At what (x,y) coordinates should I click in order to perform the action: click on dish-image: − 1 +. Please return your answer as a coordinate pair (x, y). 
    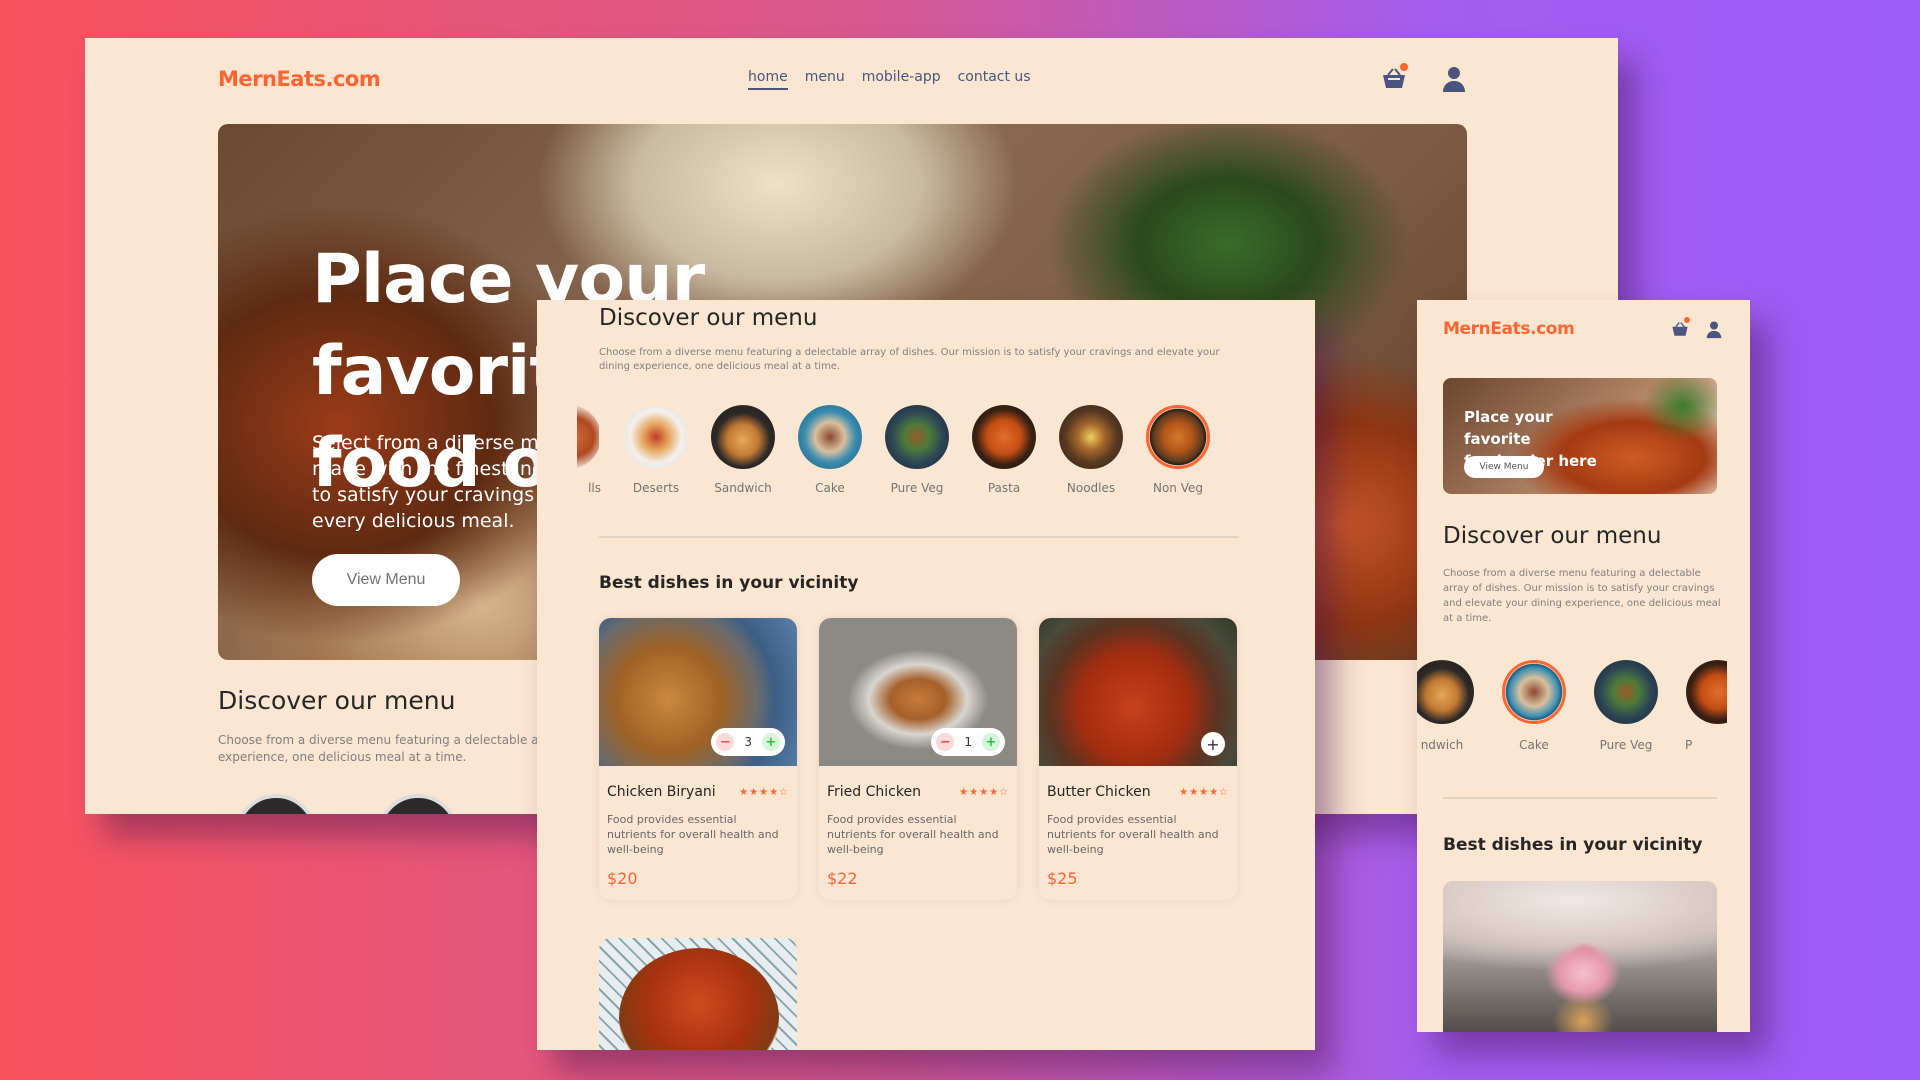
    Looking at the image, I should click on (918, 692).